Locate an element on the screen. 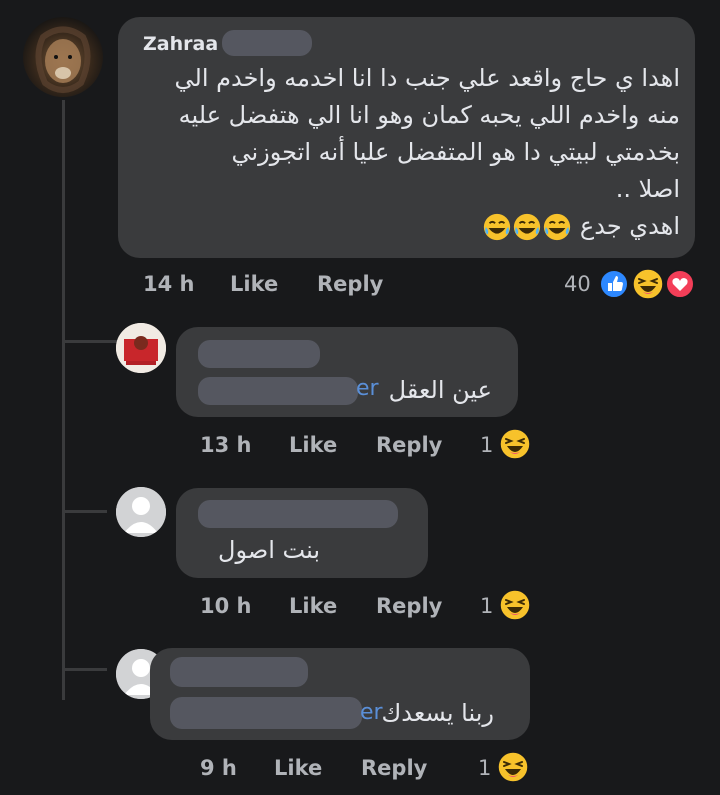  reply-1-reaction-count: 1 is located at coordinates (486, 445).